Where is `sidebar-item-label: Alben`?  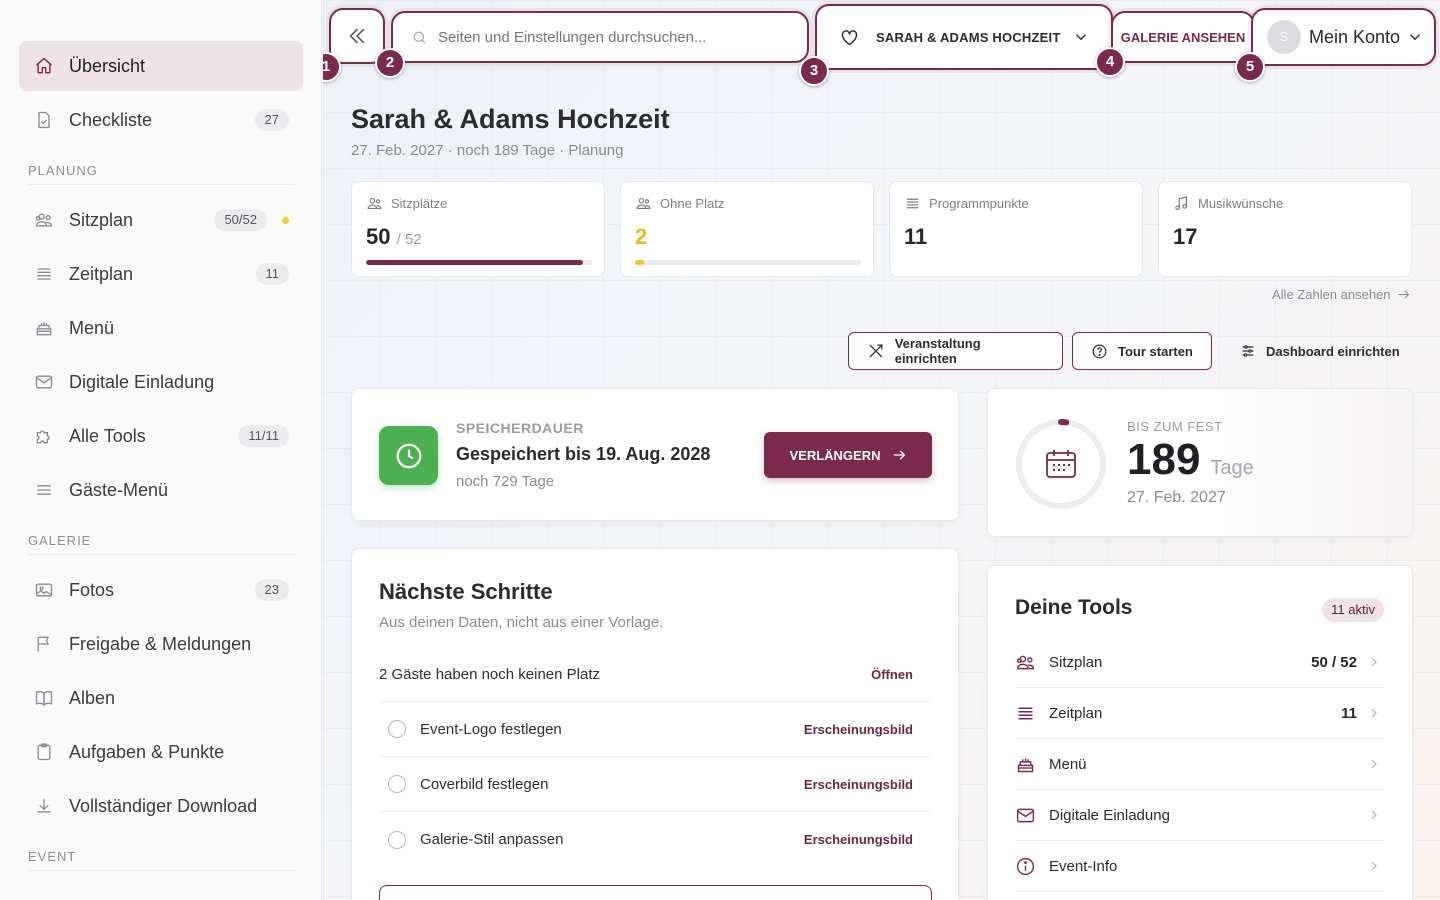
sidebar-item-label: Alben is located at coordinates (92, 697).